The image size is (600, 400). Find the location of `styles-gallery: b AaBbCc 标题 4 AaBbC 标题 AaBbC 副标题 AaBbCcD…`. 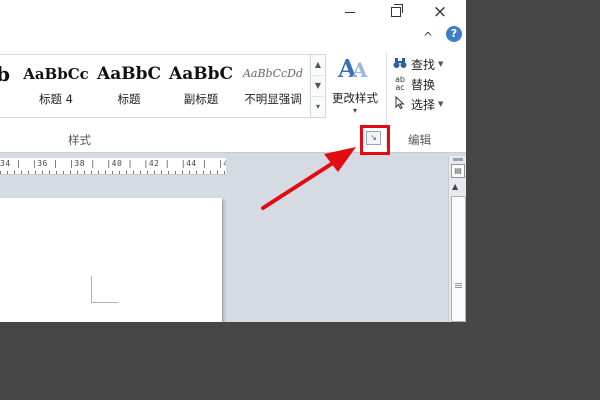

styles-gallery: b AaBbCc 标题 4 AaBbC 标题 AaBbC 副标题 AaBbCcD… is located at coordinates (155, 86).